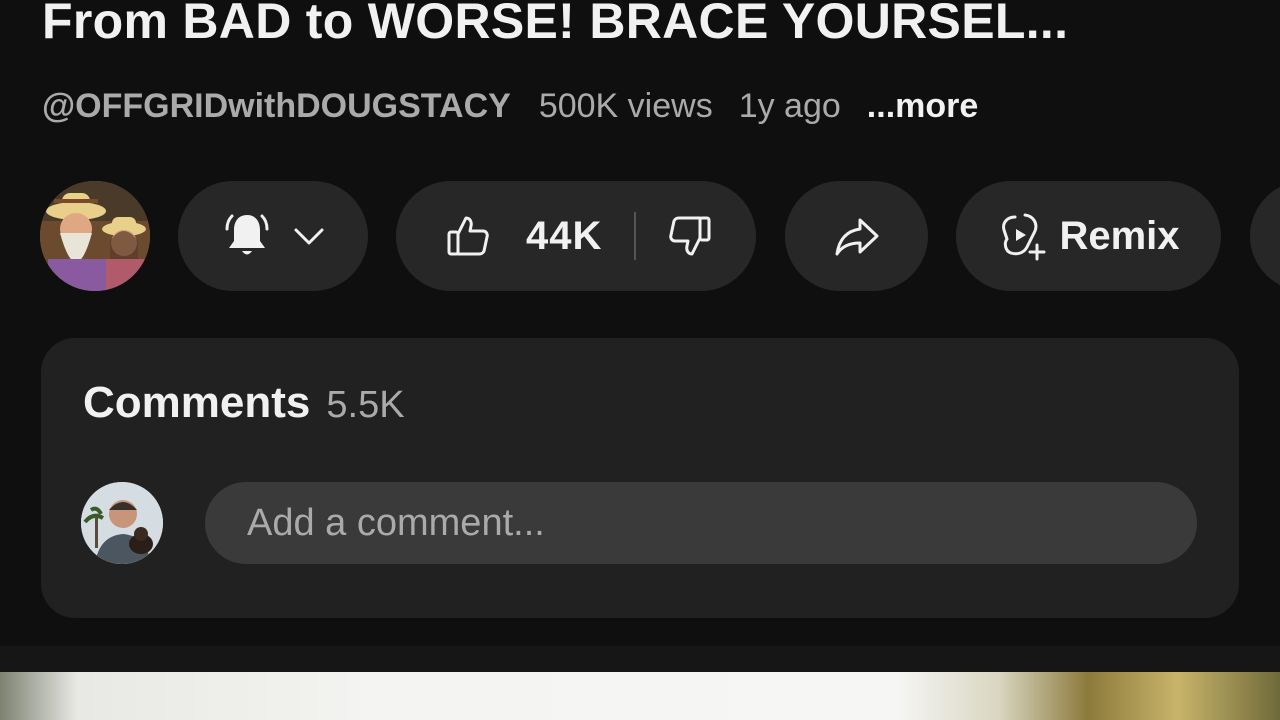 Image resolution: width=1280 pixels, height=720 pixels. I want to click on user-avatar, so click(122, 523).